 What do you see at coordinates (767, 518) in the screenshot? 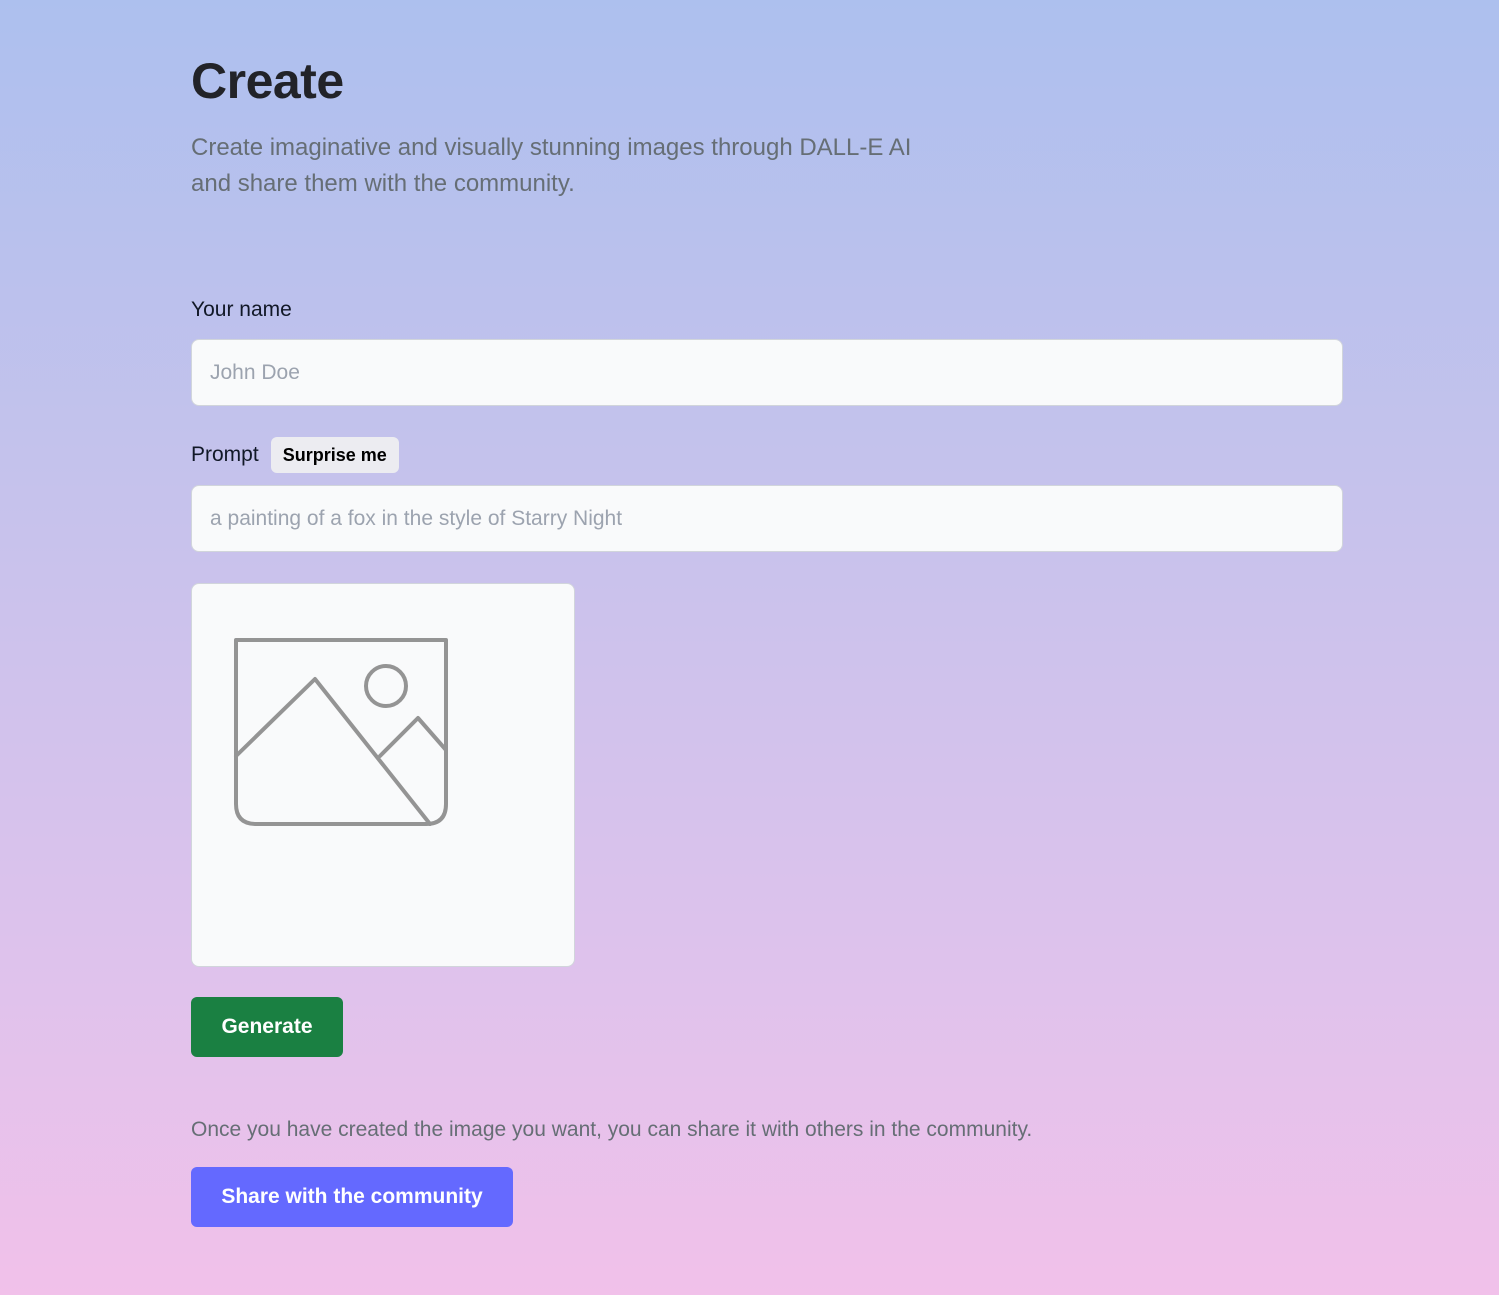
I see `prompt-input` at bounding box center [767, 518].